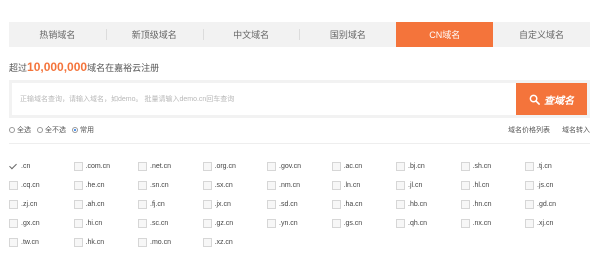 The height and width of the screenshot is (263, 600). Describe the element at coordinates (20, 130) in the screenshot. I see `select-all-radio: 全选` at that location.